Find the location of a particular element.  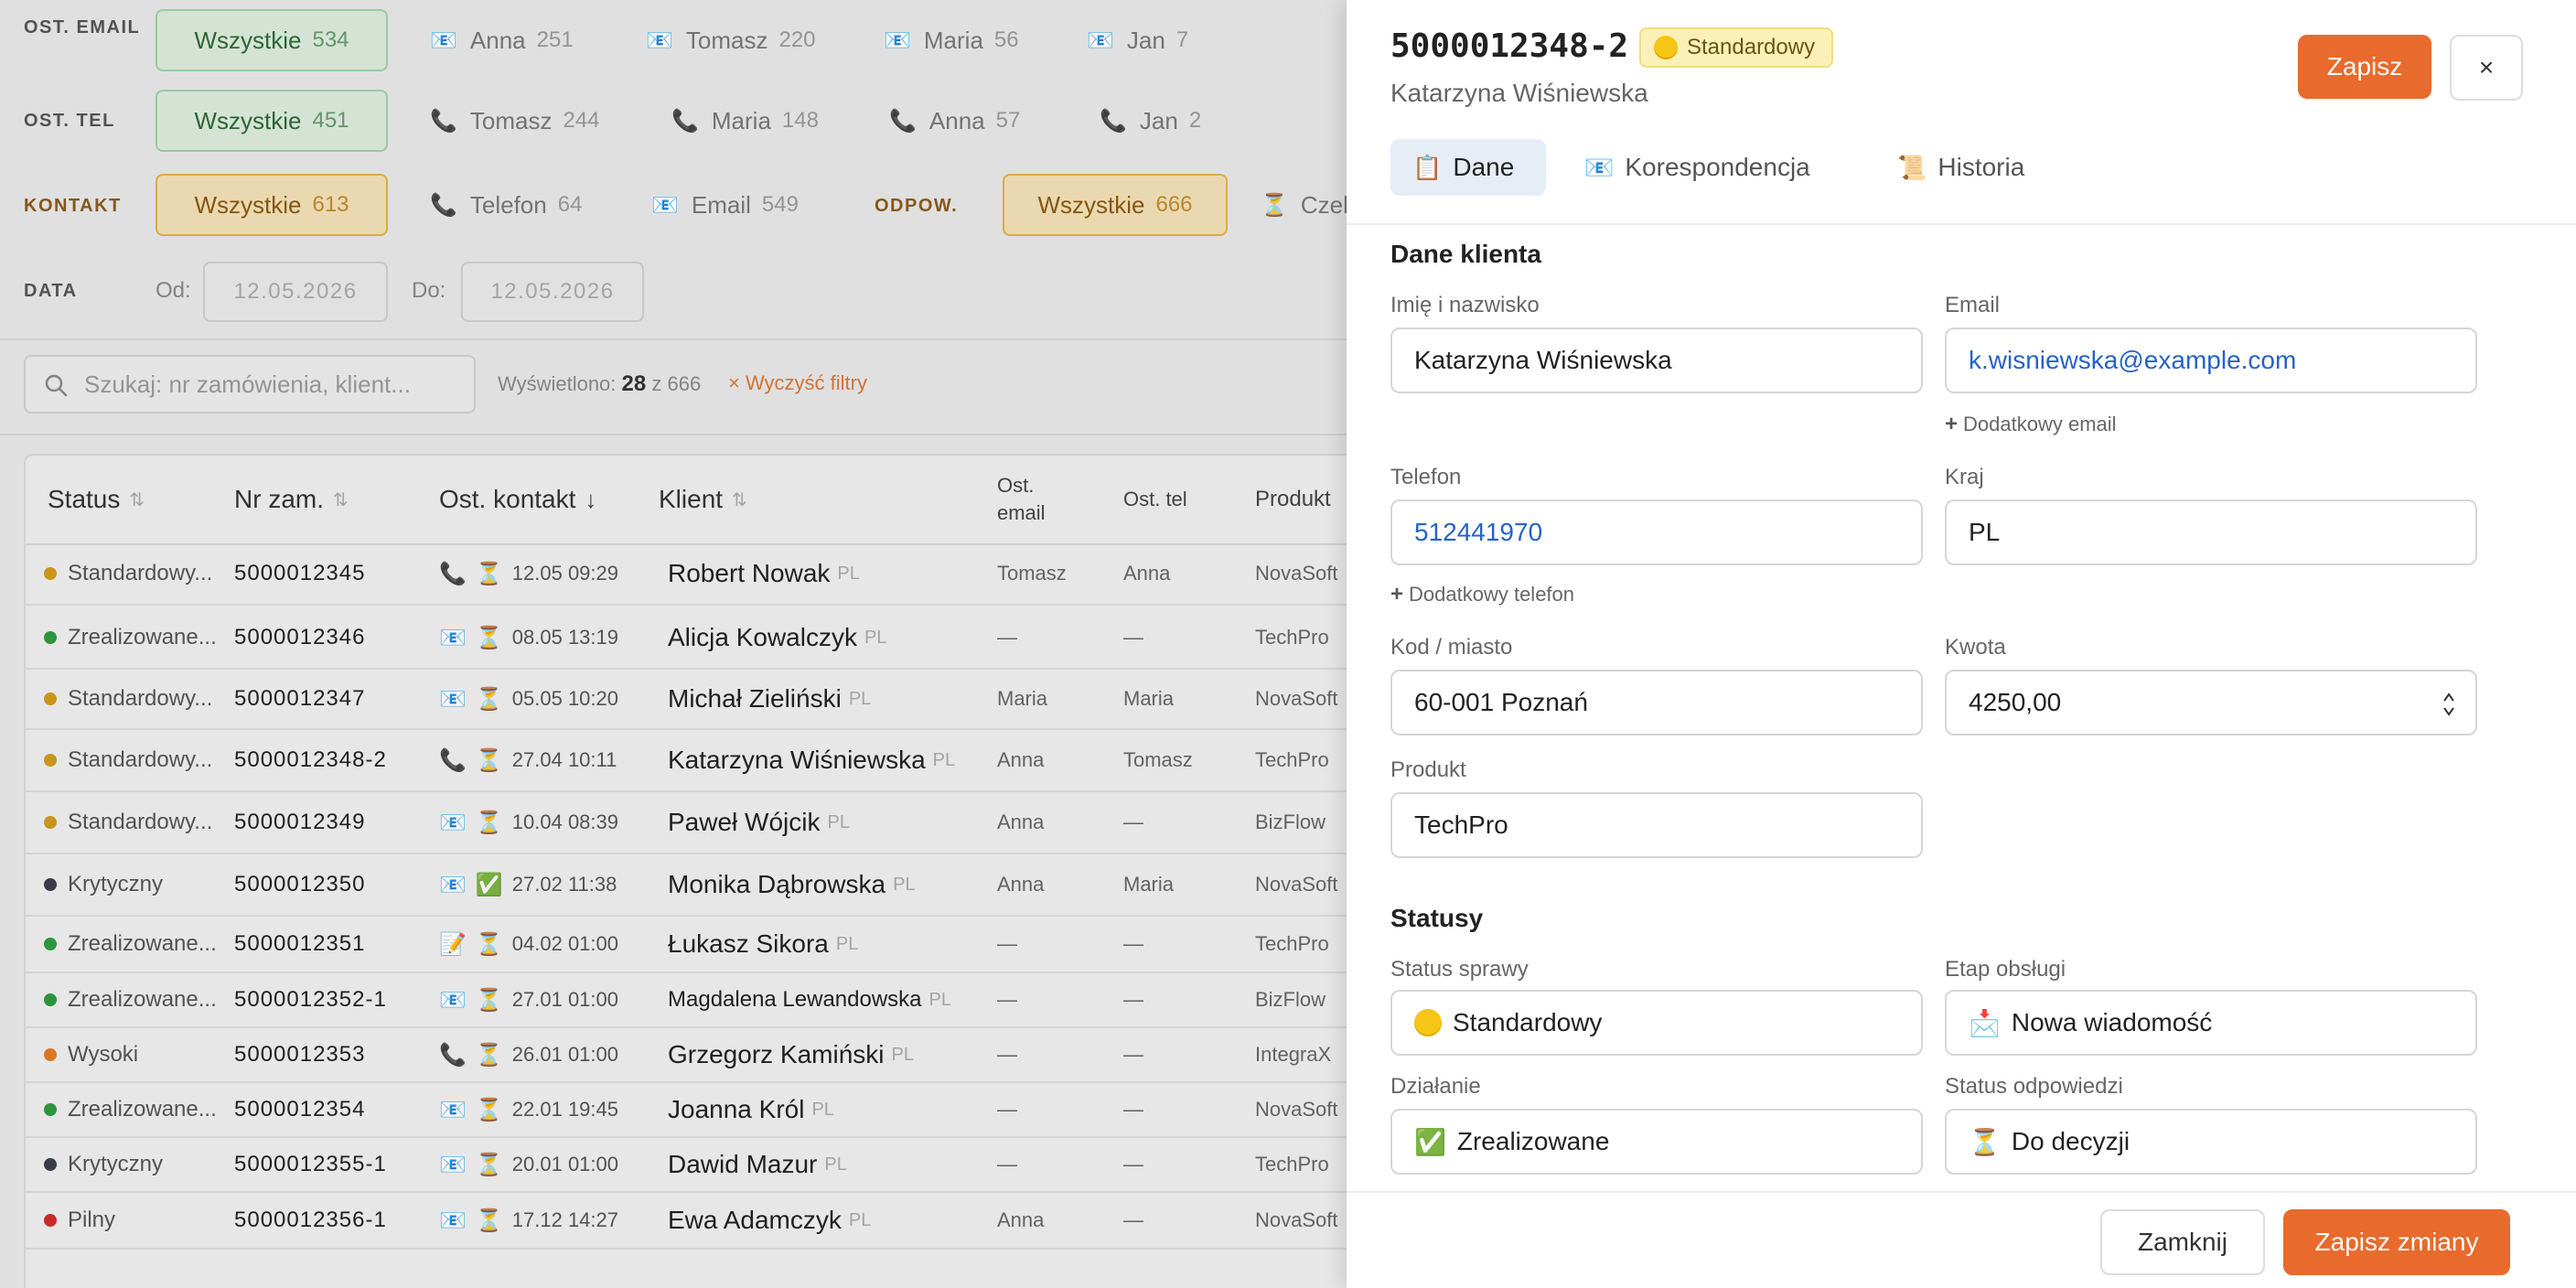

col-header-nr: Nr zam. ⇅ is located at coordinates (292, 499).